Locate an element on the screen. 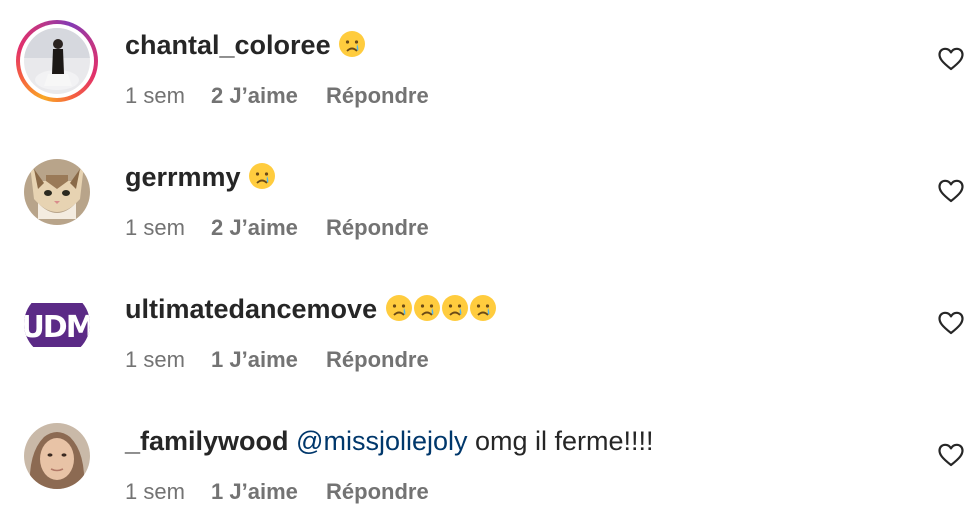  story-ring is located at coordinates (57, 61).